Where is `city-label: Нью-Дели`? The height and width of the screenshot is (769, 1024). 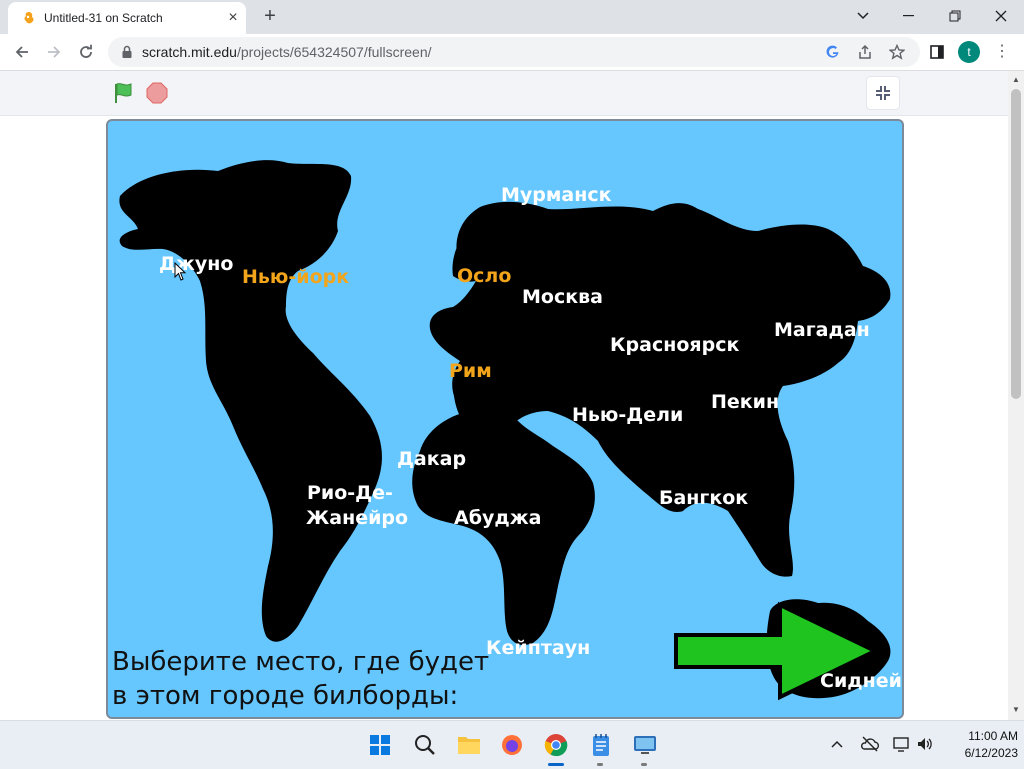 city-label: Нью-Дели is located at coordinates (627, 415).